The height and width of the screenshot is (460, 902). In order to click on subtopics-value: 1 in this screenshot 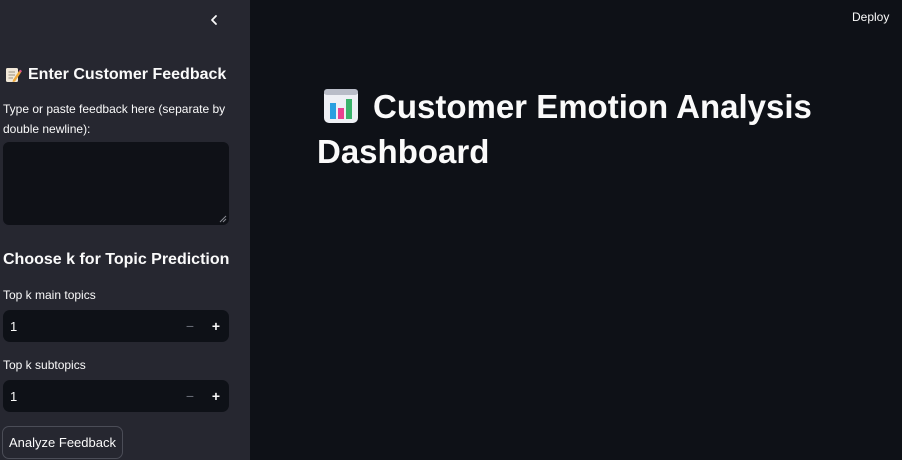, I will do `click(90, 396)`.